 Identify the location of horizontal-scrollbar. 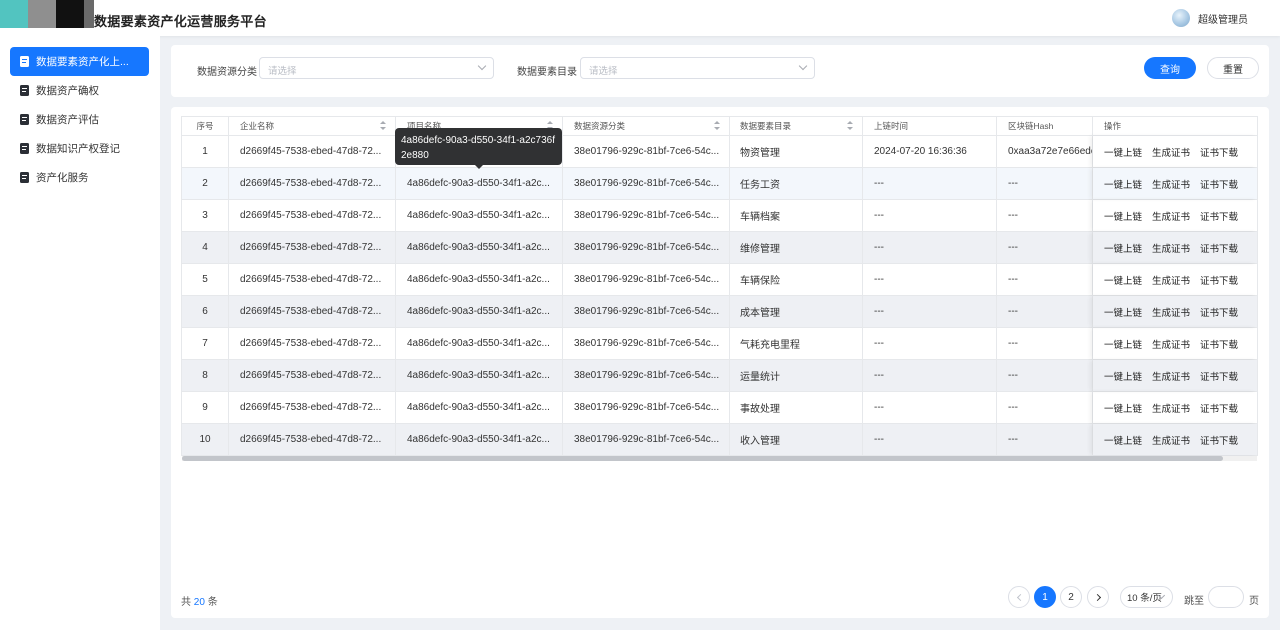
(719, 458).